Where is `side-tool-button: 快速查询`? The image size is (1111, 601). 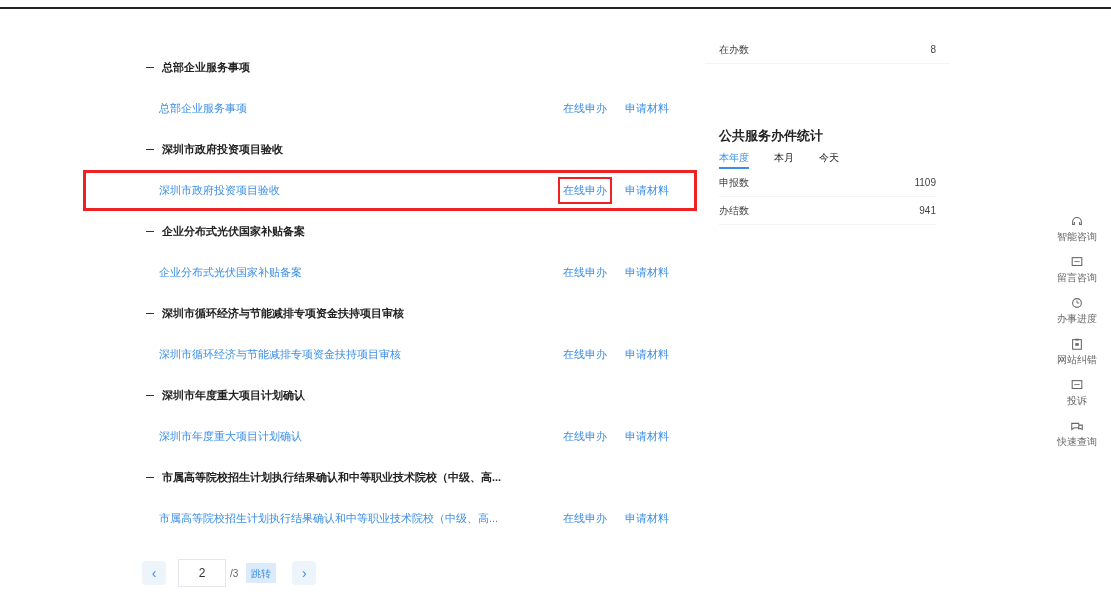
side-tool-button: 快速查询 is located at coordinates (1077, 434).